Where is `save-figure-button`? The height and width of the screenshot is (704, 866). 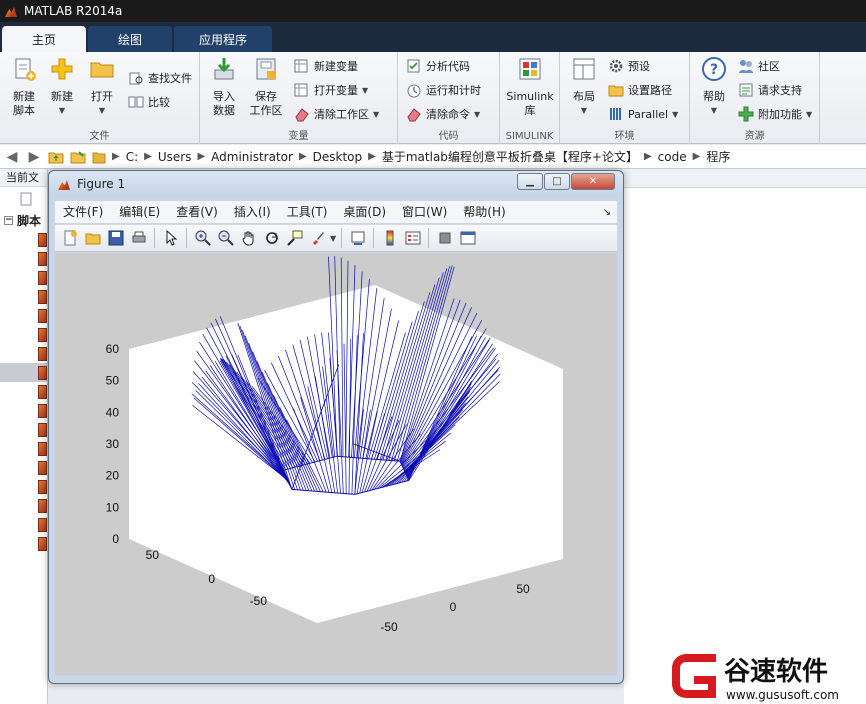
save-figure-button is located at coordinates (115, 238).